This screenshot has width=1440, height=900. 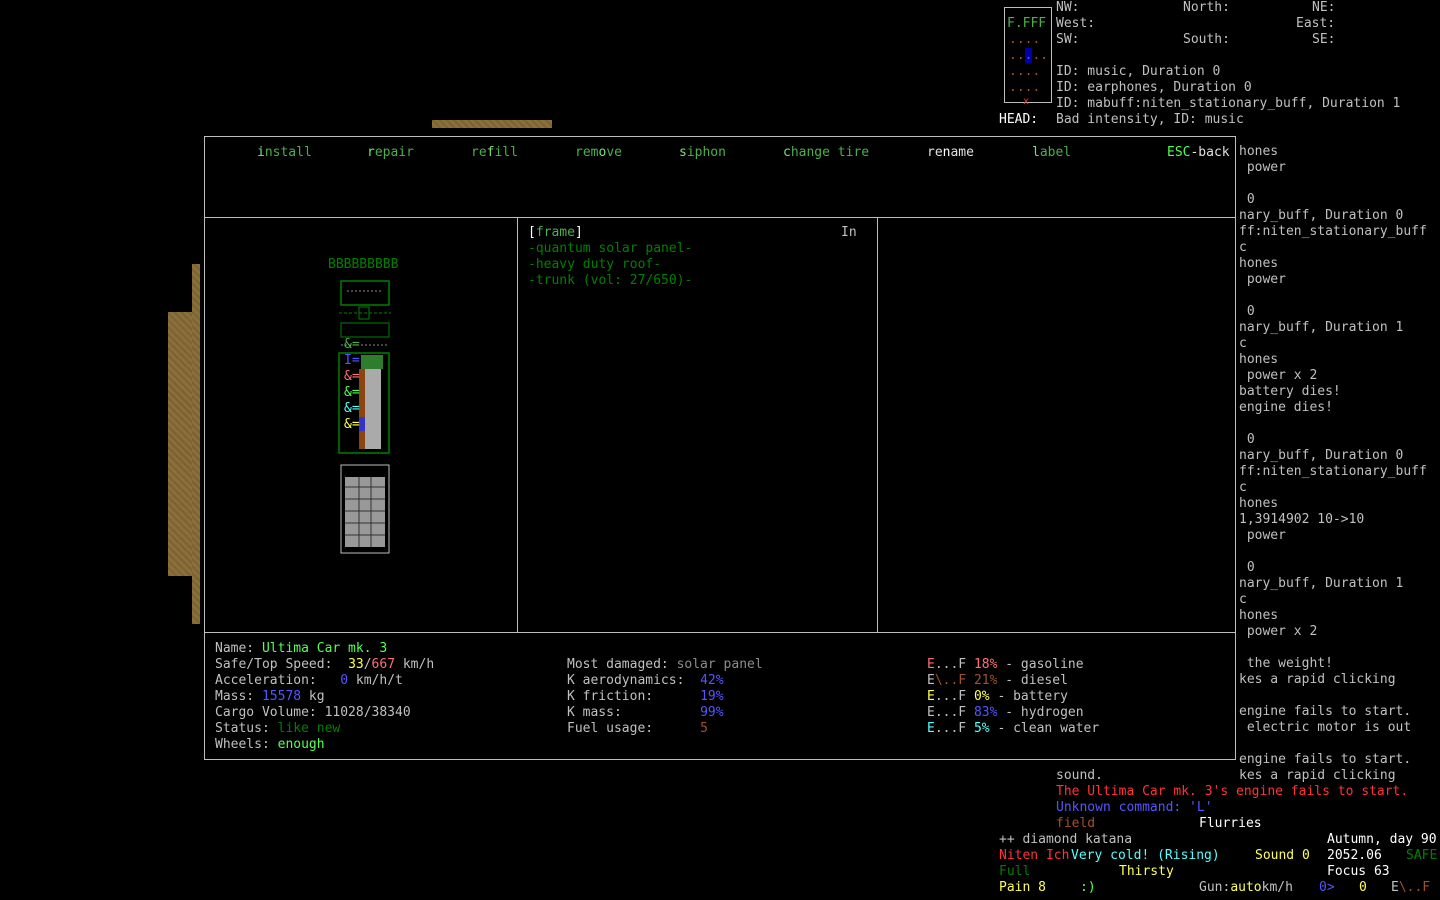 What do you see at coordinates (1206, 7) in the screenshot?
I see `dir-north: North:` at bounding box center [1206, 7].